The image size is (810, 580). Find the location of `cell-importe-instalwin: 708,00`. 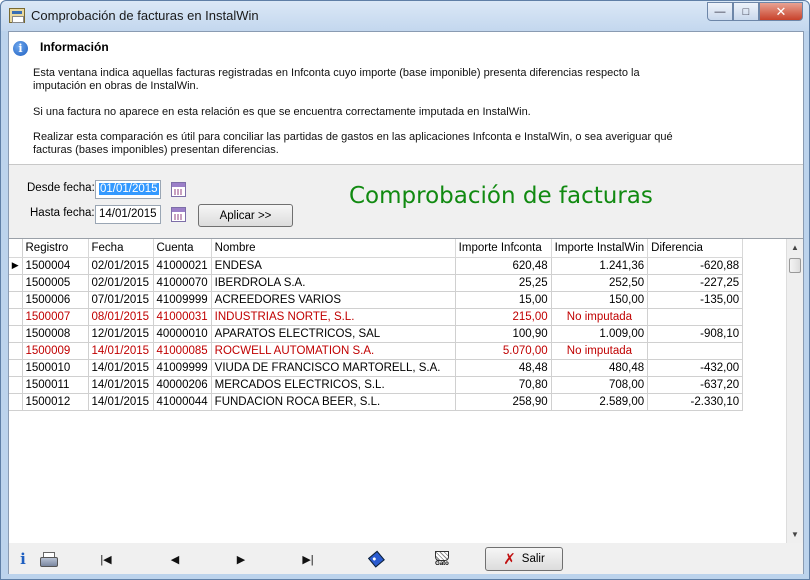

cell-importe-instalwin: 708,00 is located at coordinates (600, 385).